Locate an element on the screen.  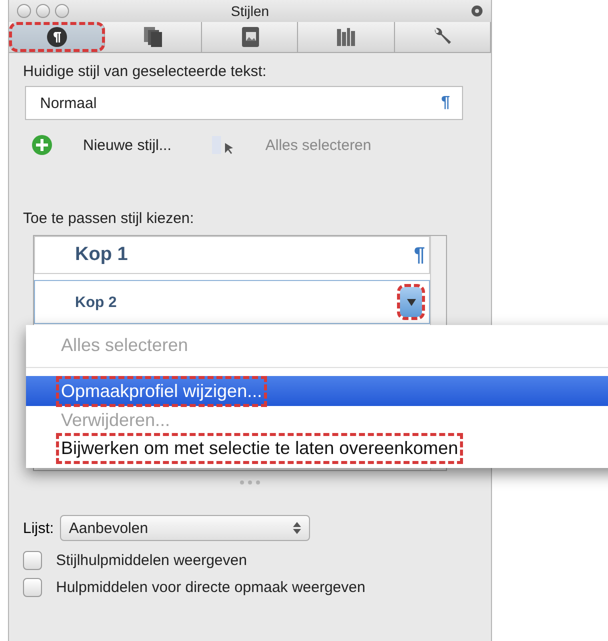
bookshelf-icon is located at coordinates (345, 37).